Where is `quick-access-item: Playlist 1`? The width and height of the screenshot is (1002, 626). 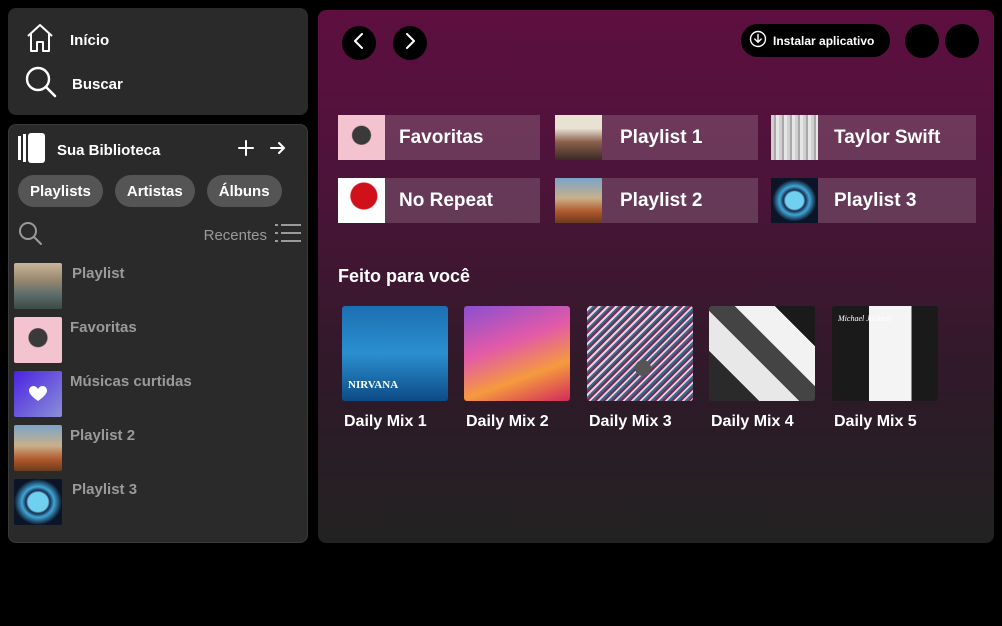 quick-access-item: Playlist 1 is located at coordinates (656, 137).